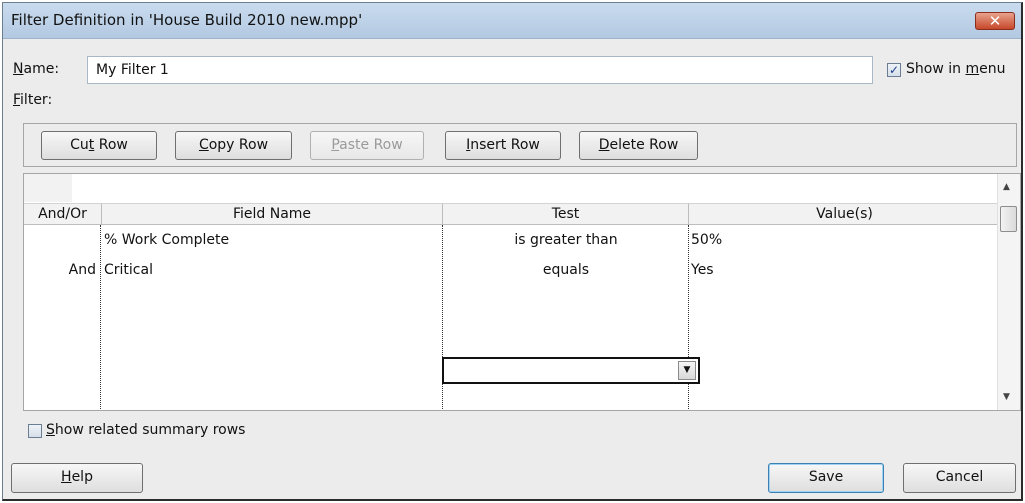 The height and width of the screenshot is (503, 1025). Describe the element at coordinates (48, 188) in the screenshot. I see `edit-bar-indicator` at that location.